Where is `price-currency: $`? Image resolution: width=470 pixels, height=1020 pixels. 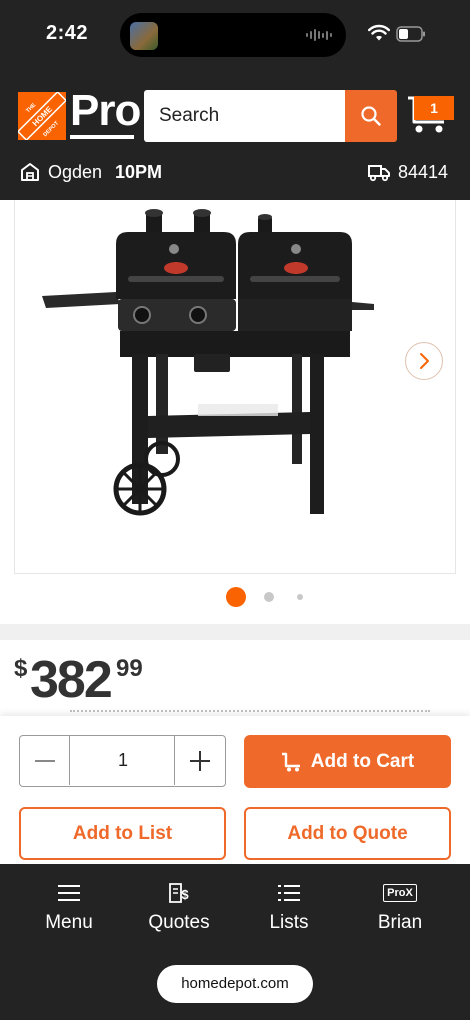 price-currency: $ is located at coordinates (21, 668).